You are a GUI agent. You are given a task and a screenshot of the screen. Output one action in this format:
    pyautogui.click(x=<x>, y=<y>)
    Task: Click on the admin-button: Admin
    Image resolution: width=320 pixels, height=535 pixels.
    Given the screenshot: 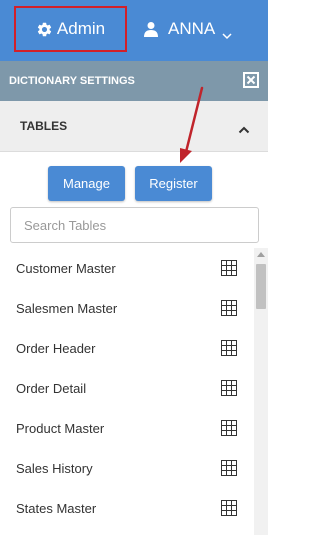 What is the action you would take?
    pyautogui.click(x=70, y=29)
    